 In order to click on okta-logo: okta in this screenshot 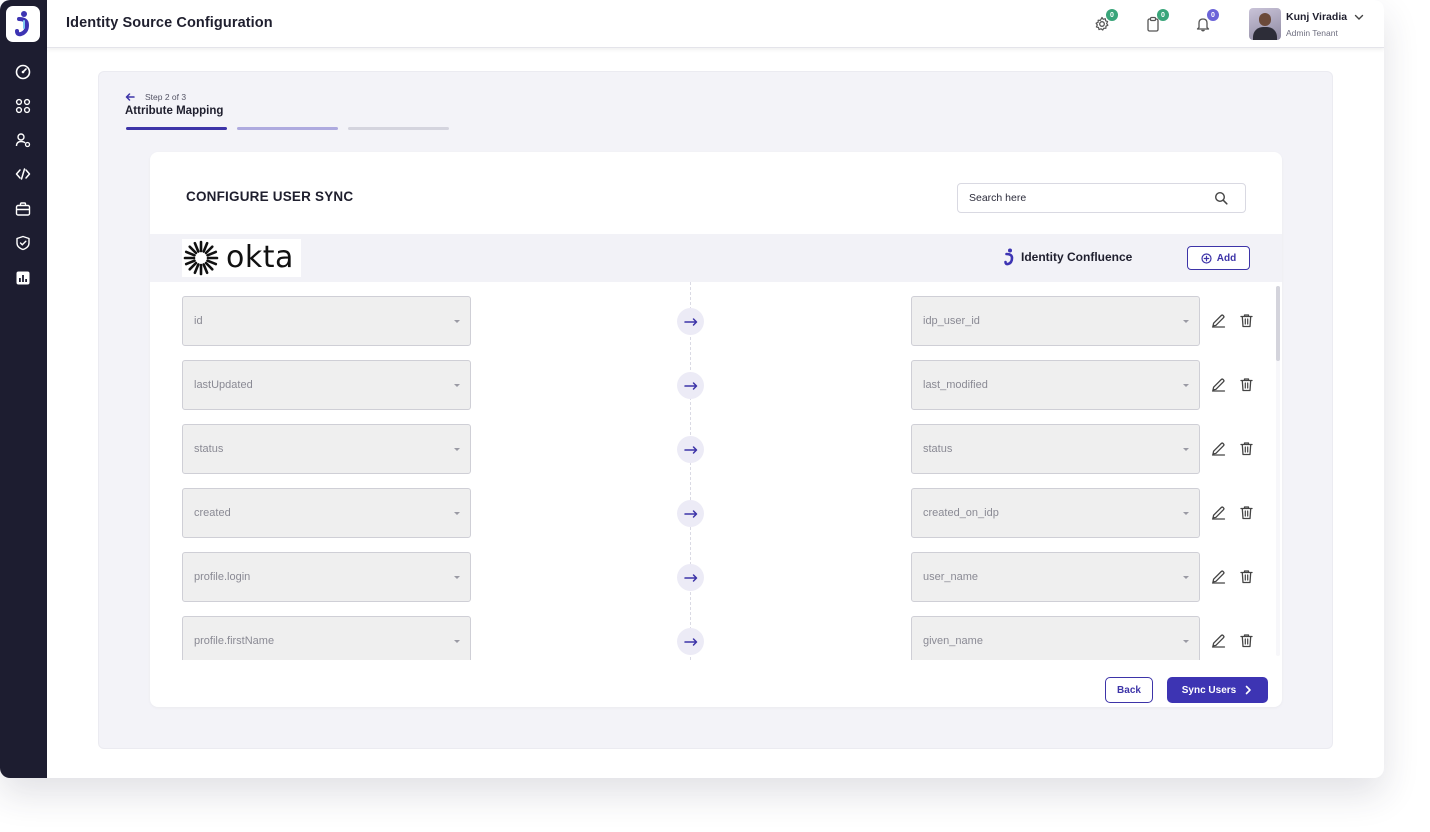, I will do `click(241, 258)`.